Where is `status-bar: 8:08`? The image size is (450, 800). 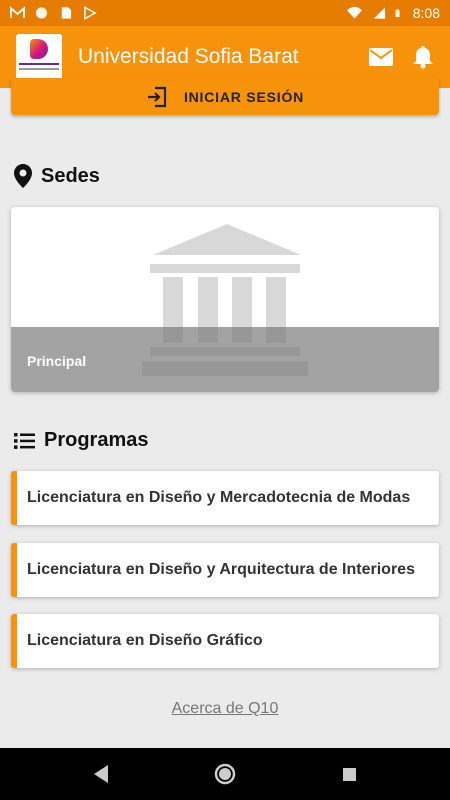 status-bar: 8:08 is located at coordinates (225, 13).